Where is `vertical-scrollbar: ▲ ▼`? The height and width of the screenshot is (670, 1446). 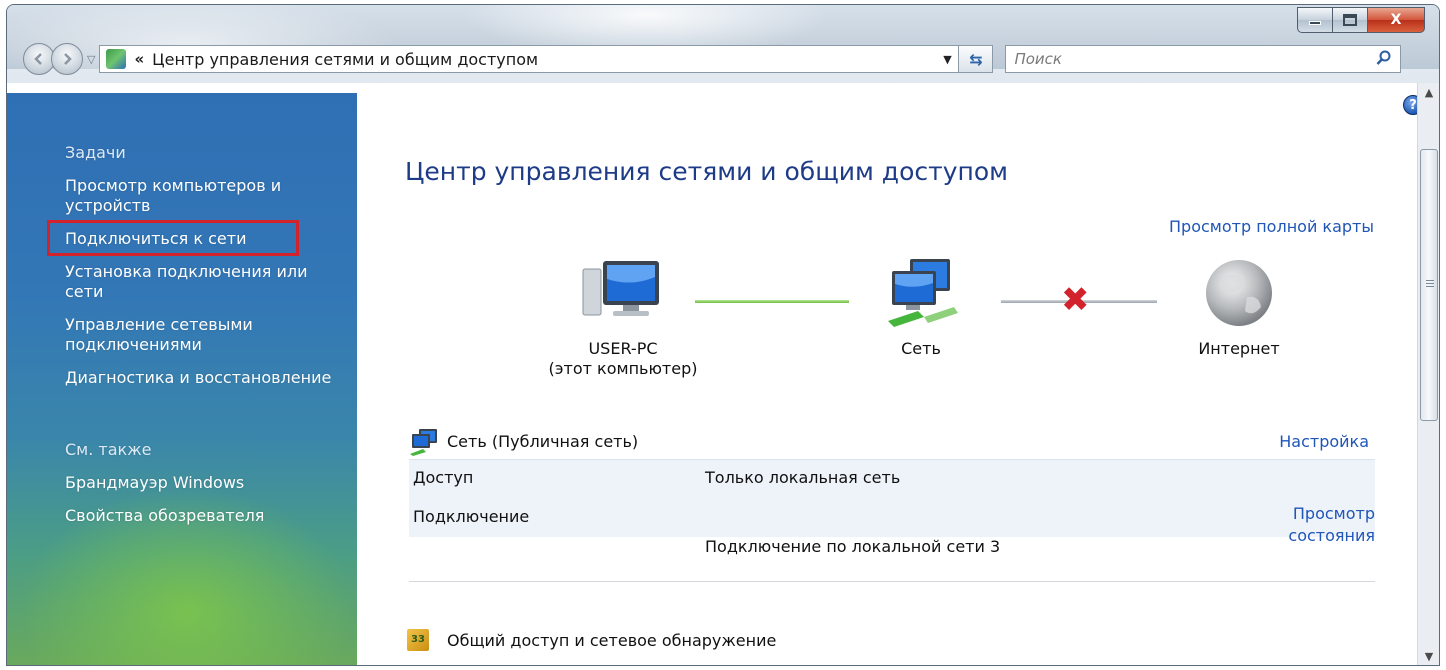 vertical-scrollbar: ▲ ▼ is located at coordinates (1428, 374).